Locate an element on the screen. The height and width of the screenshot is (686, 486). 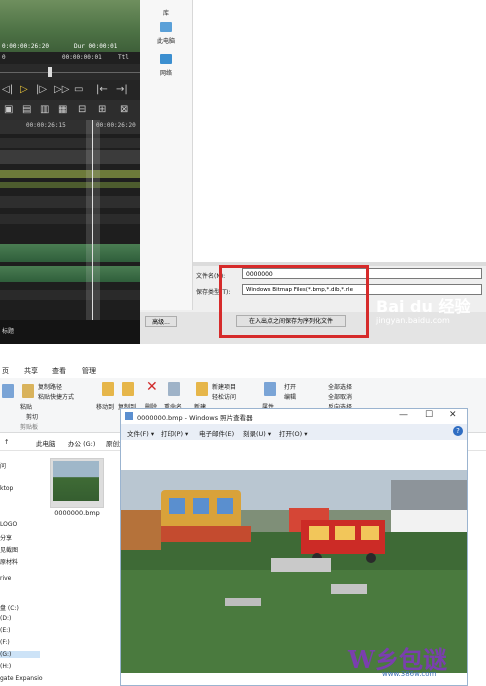
next-frame-icon: |▷ is located at coordinates (41, 90).